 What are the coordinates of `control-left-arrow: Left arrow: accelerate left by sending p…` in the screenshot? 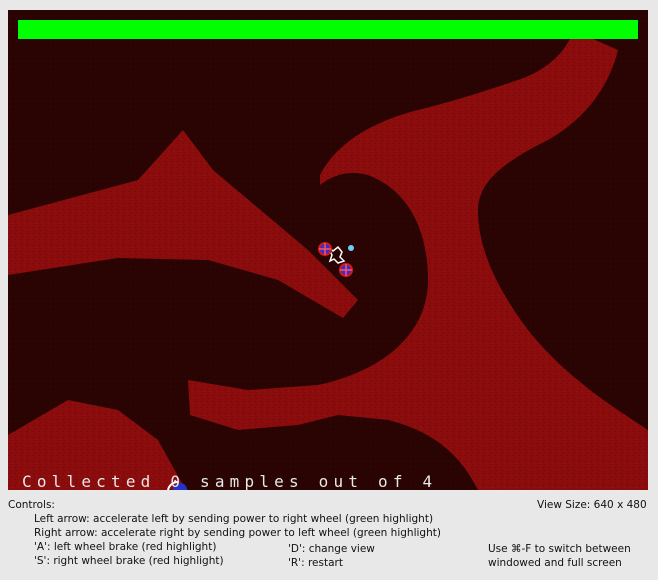 It's located at (234, 519).